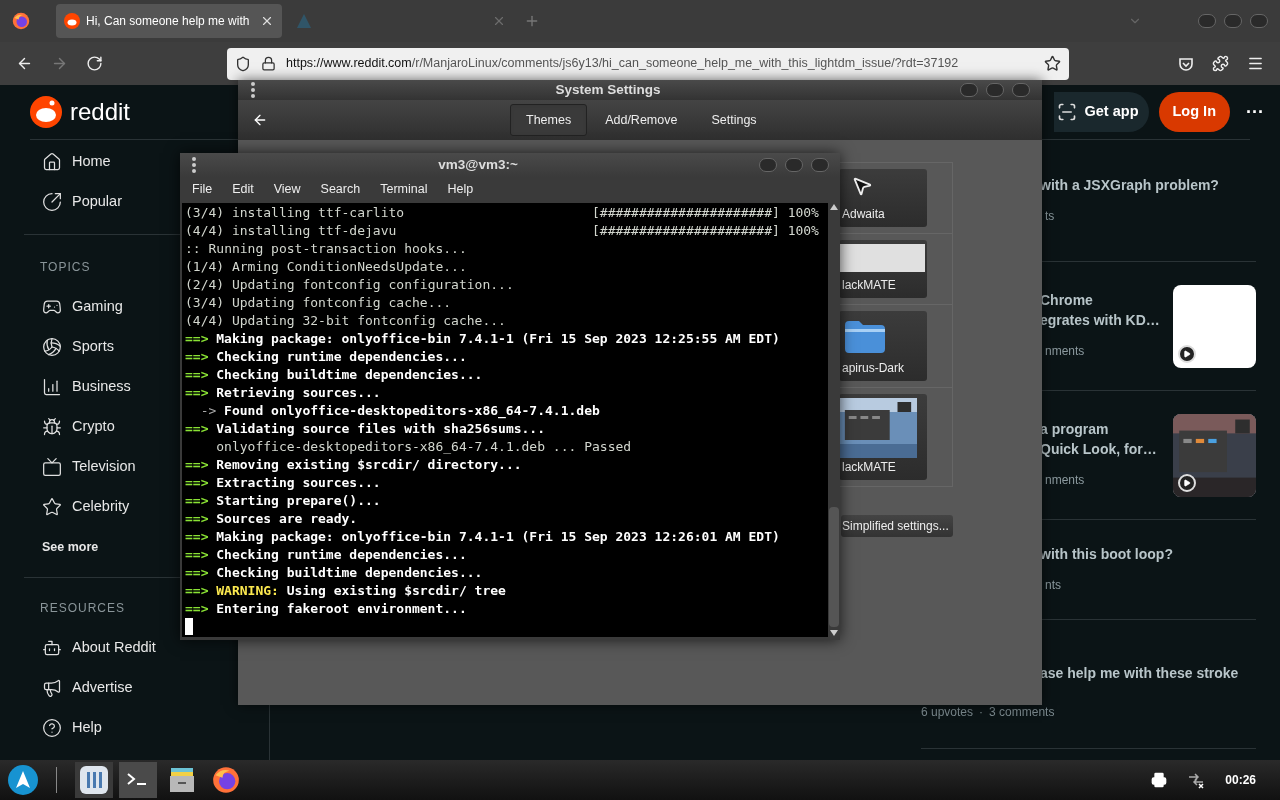 Image resolution: width=1280 pixels, height=800 pixels. Describe the element at coordinates (243, 63) in the screenshot. I see `shield-icon` at that location.